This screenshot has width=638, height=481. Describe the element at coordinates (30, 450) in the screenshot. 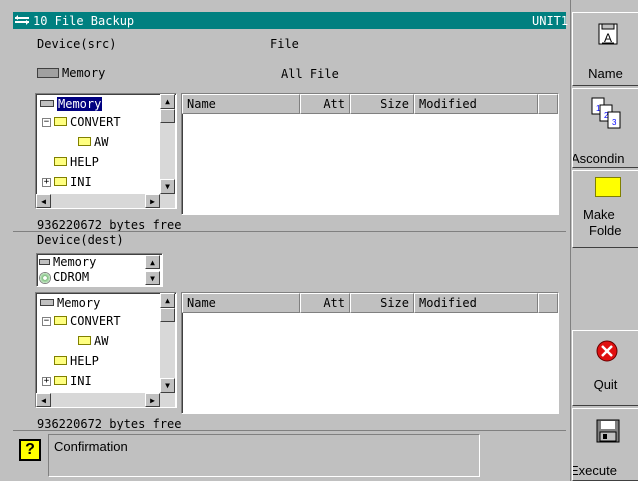

I see `help-question-icon: ?` at that location.